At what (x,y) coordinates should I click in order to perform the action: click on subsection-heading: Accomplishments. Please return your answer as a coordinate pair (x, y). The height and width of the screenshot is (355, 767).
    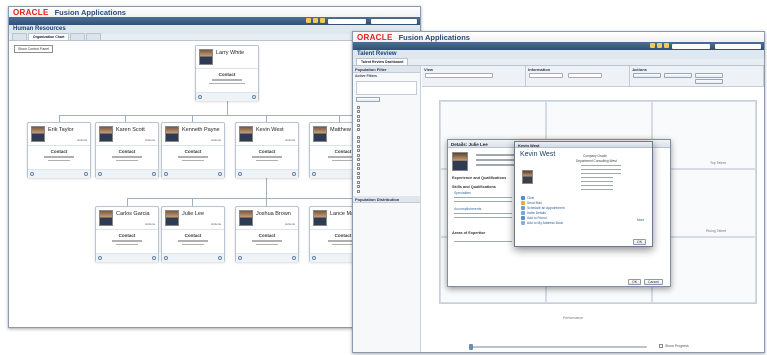
    Looking at the image, I should click on (468, 209).